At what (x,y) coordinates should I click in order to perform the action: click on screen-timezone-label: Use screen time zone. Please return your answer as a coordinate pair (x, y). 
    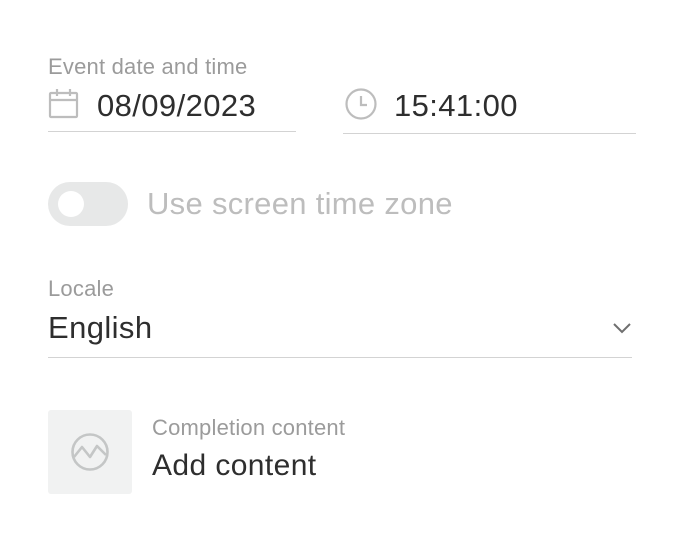
    Looking at the image, I should click on (300, 203).